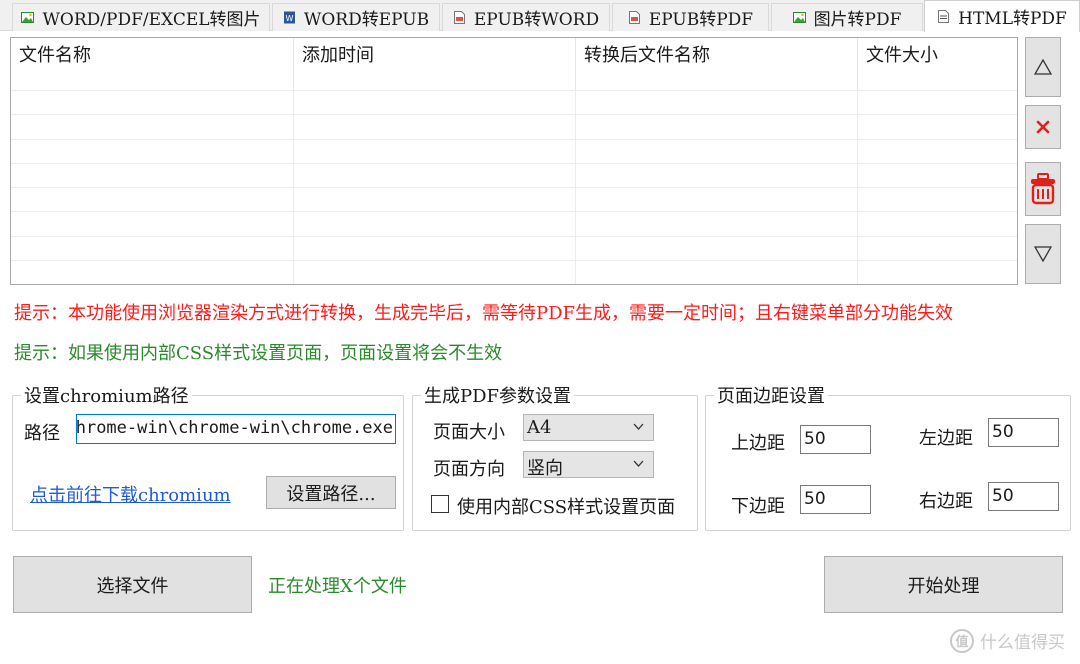 The image size is (1080, 664). I want to click on use-css-label: 使用内部CSS样式设置页面, so click(566, 506).